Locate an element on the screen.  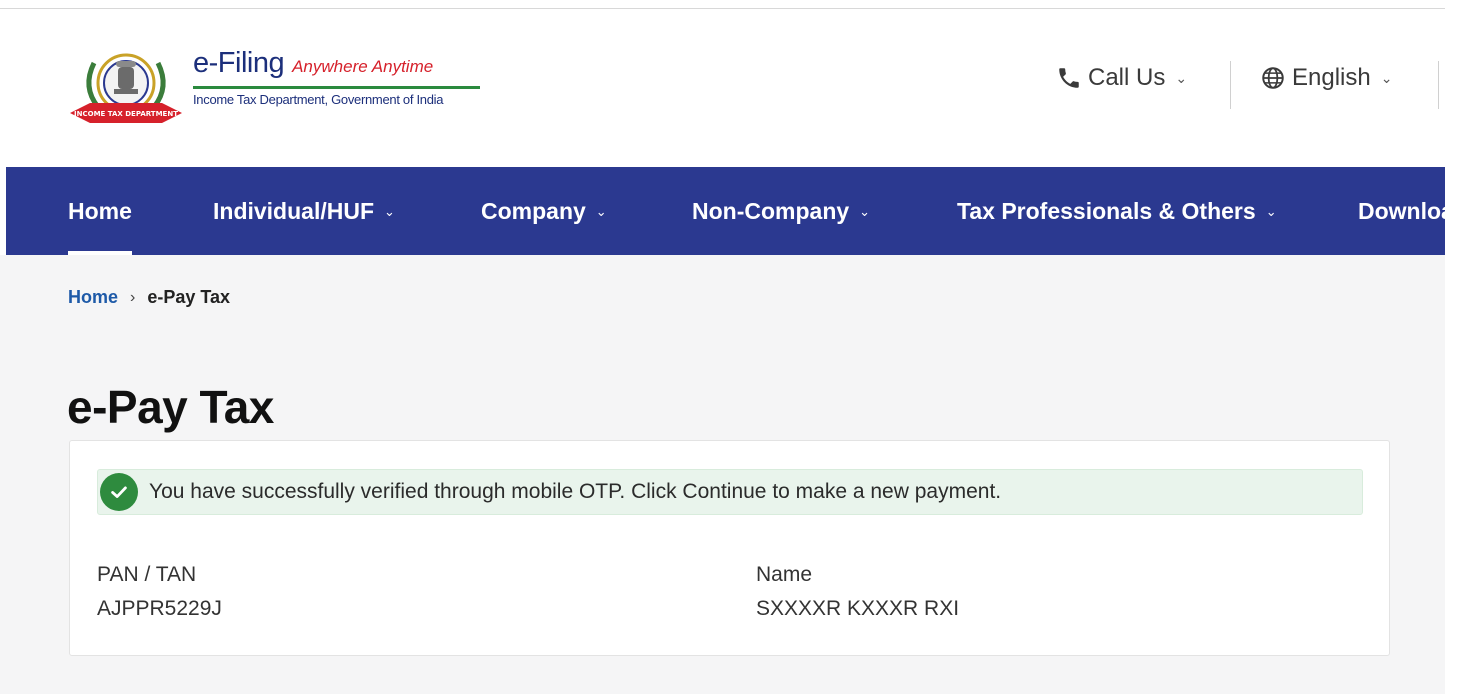
brand-tagline: Anywhere Anytime is located at coordinates (363, 66).